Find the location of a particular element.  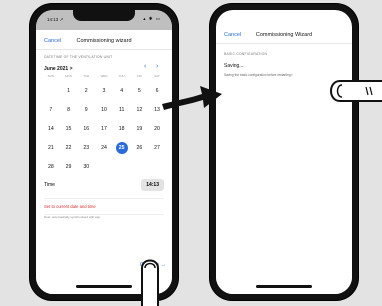

weekday-label: MON is located at coordinates (69, 76).